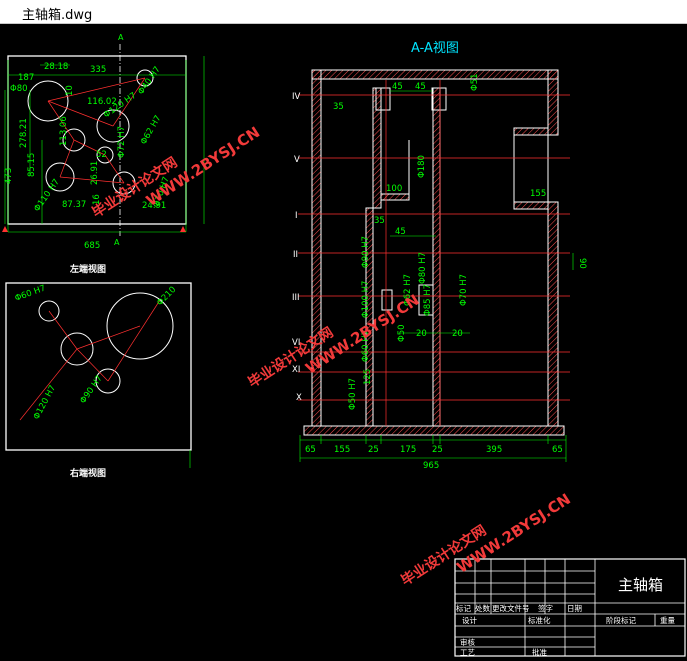 The width and height of the screenshot is (687, 661). What do you see at coordinates (494, 450) in the screenshot?
I see `dim-bottom: 395` at bounding box center [494, 450].